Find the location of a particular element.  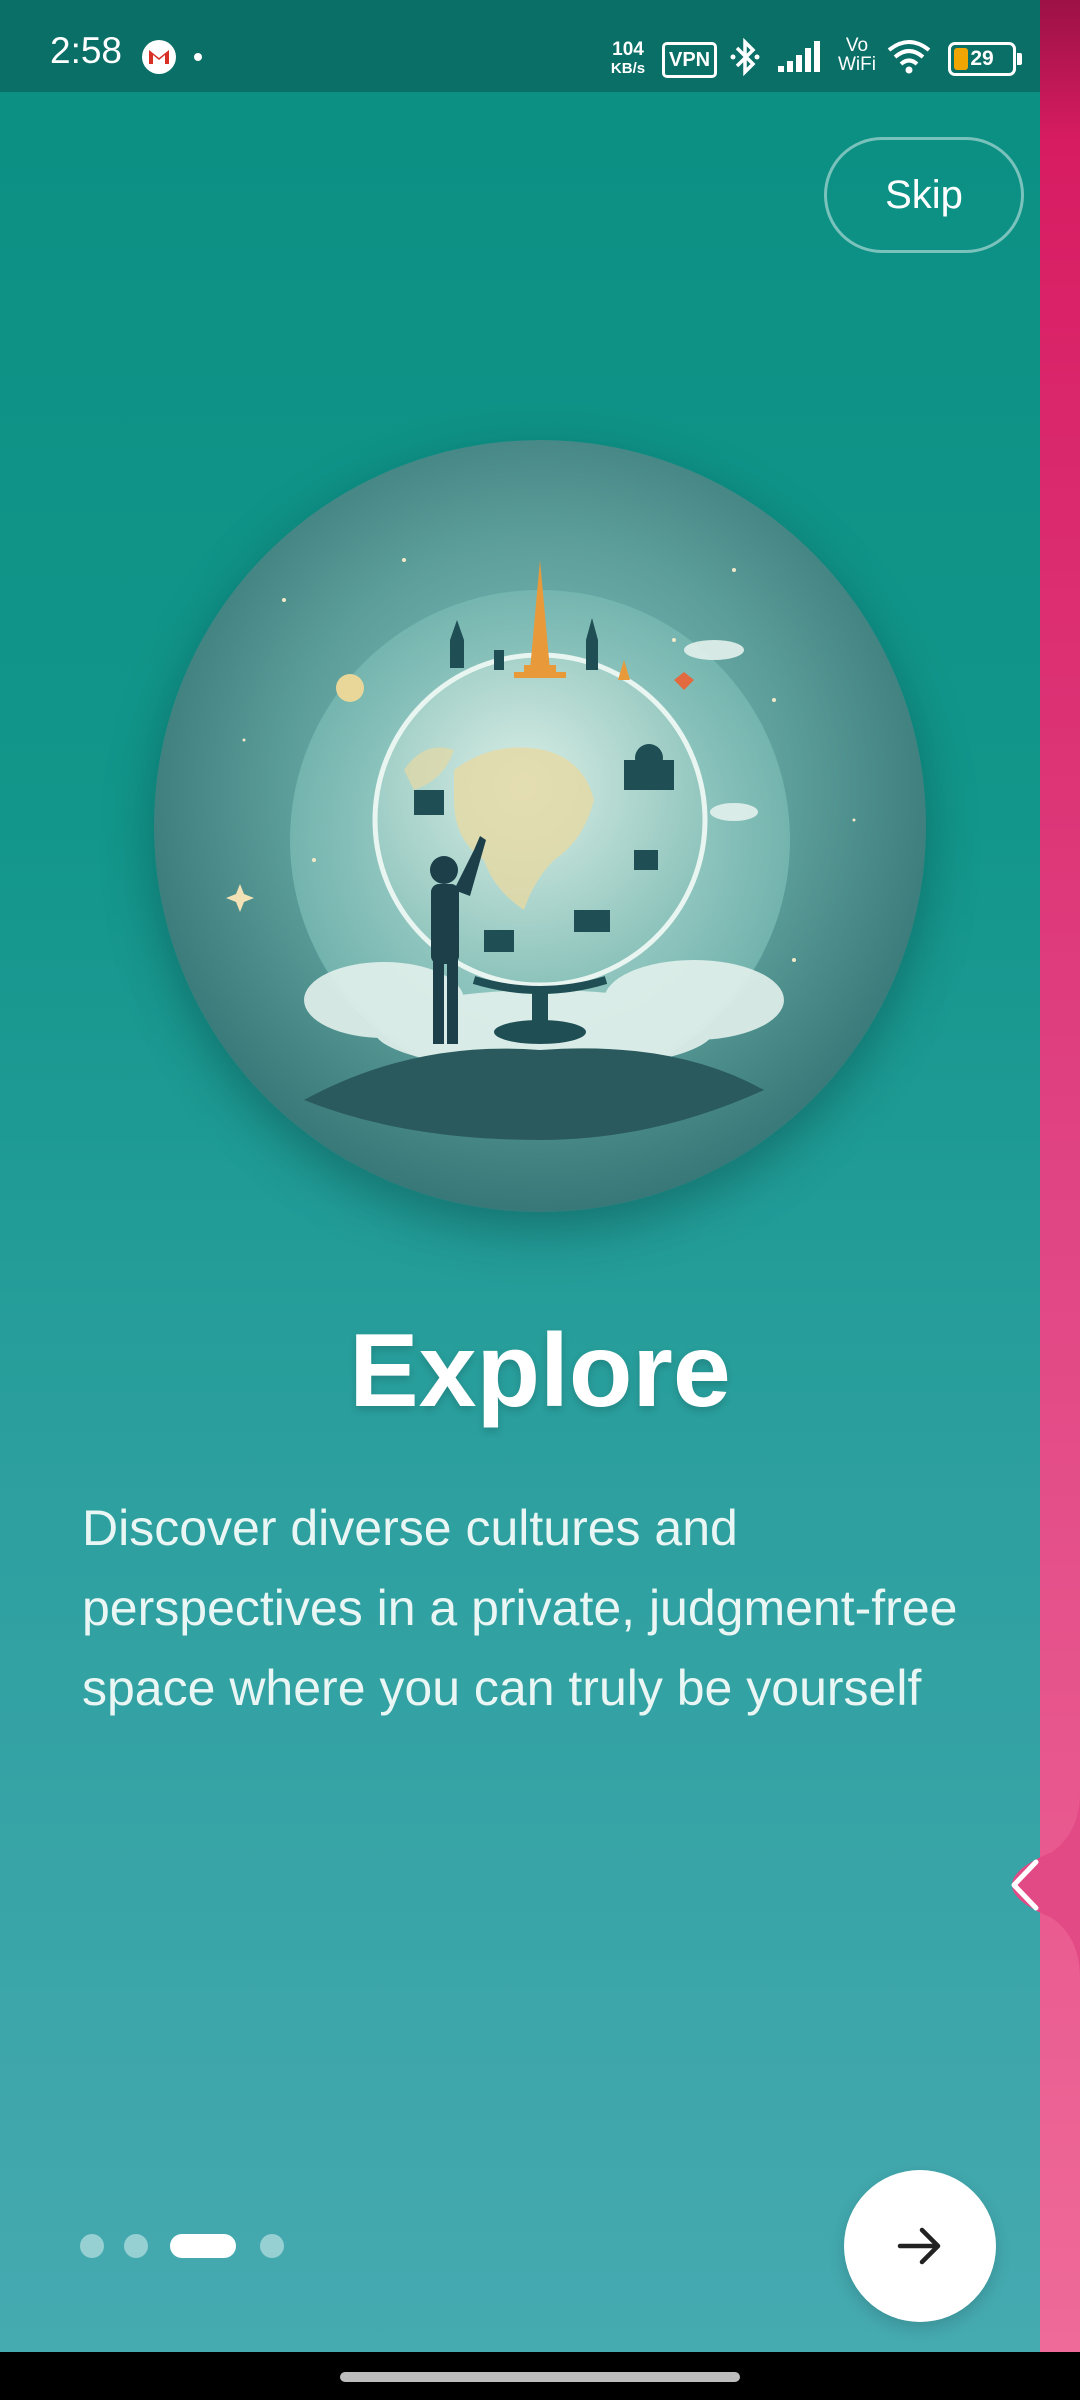

network-speed: 104 KB/s is located at coordinates (628, 59).